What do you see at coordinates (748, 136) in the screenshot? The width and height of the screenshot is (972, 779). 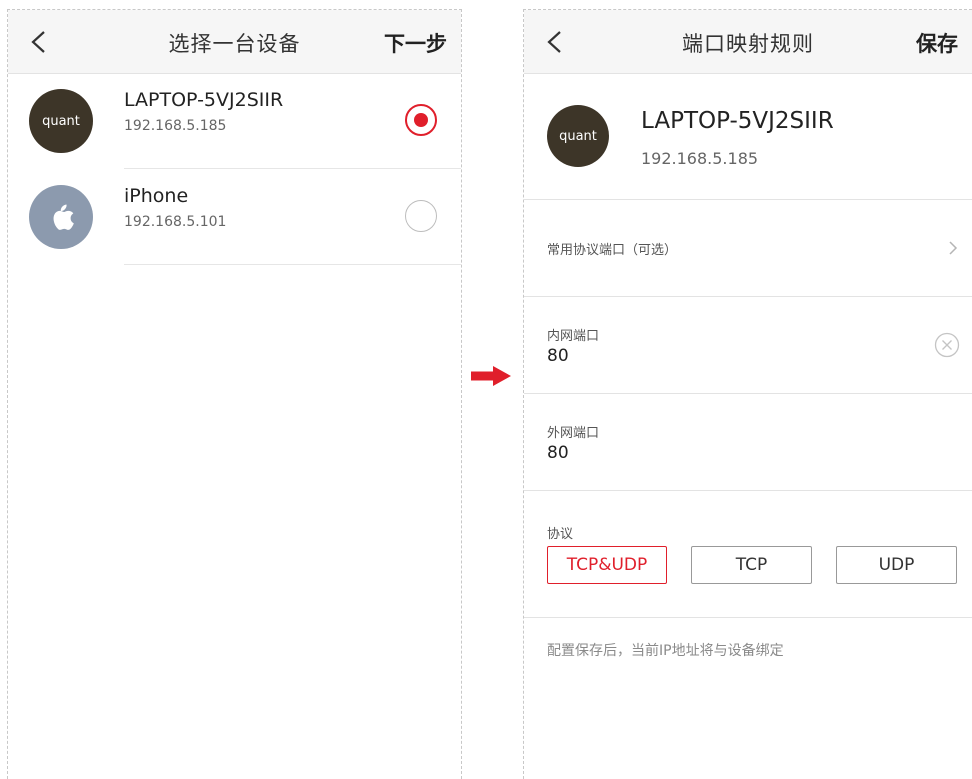 I see `device-info: quant LAPTOP-5VJ2SIIR 192.168.5.185` at bounding box center [748, 136].